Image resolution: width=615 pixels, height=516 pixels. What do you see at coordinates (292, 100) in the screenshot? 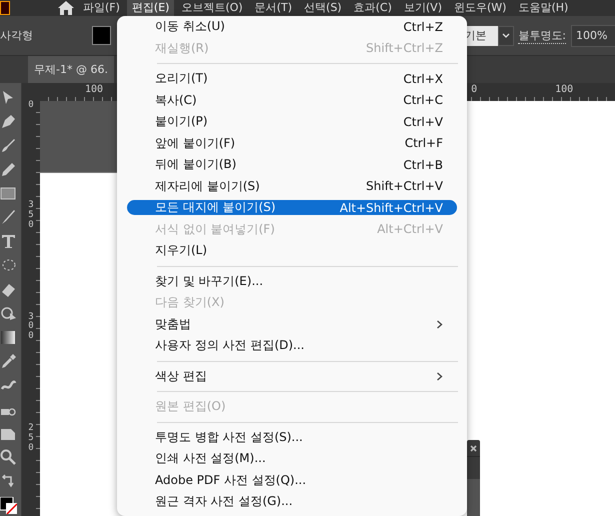
I see `menu-item: 복사(C) Ctrl+C` at bounding box center [292, 100].